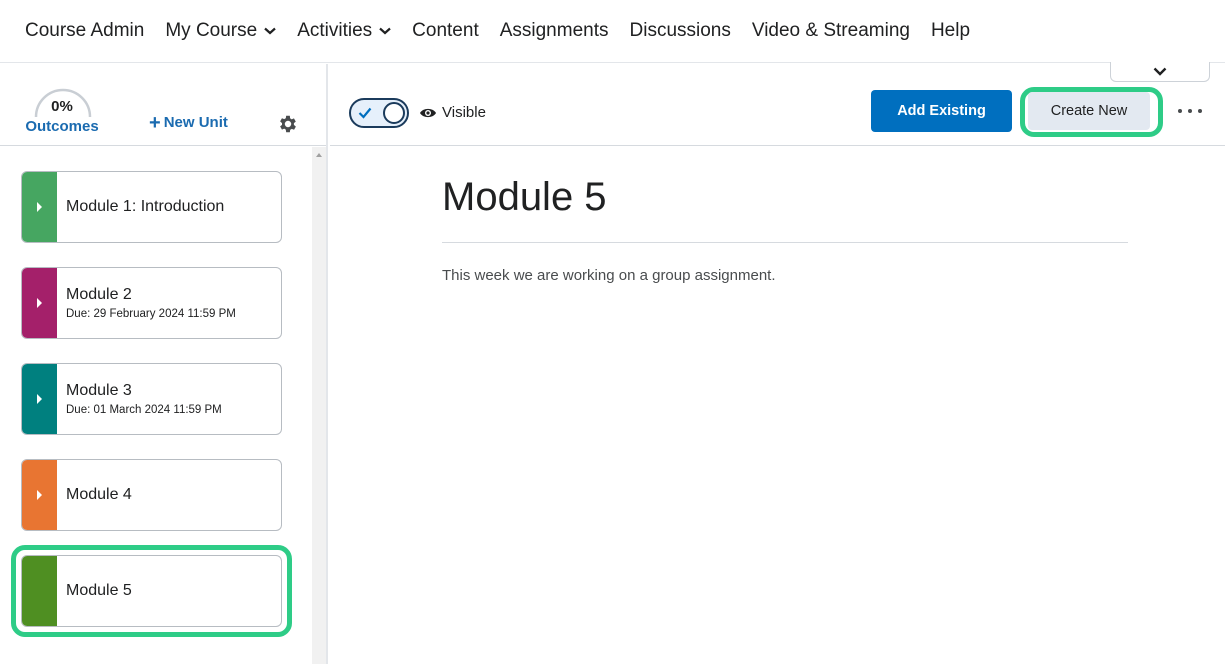 The image size is (1225, 664). Describe the element at coordinates (99, 590) in the screenshot. I see `module-title: Module 5` at that location.